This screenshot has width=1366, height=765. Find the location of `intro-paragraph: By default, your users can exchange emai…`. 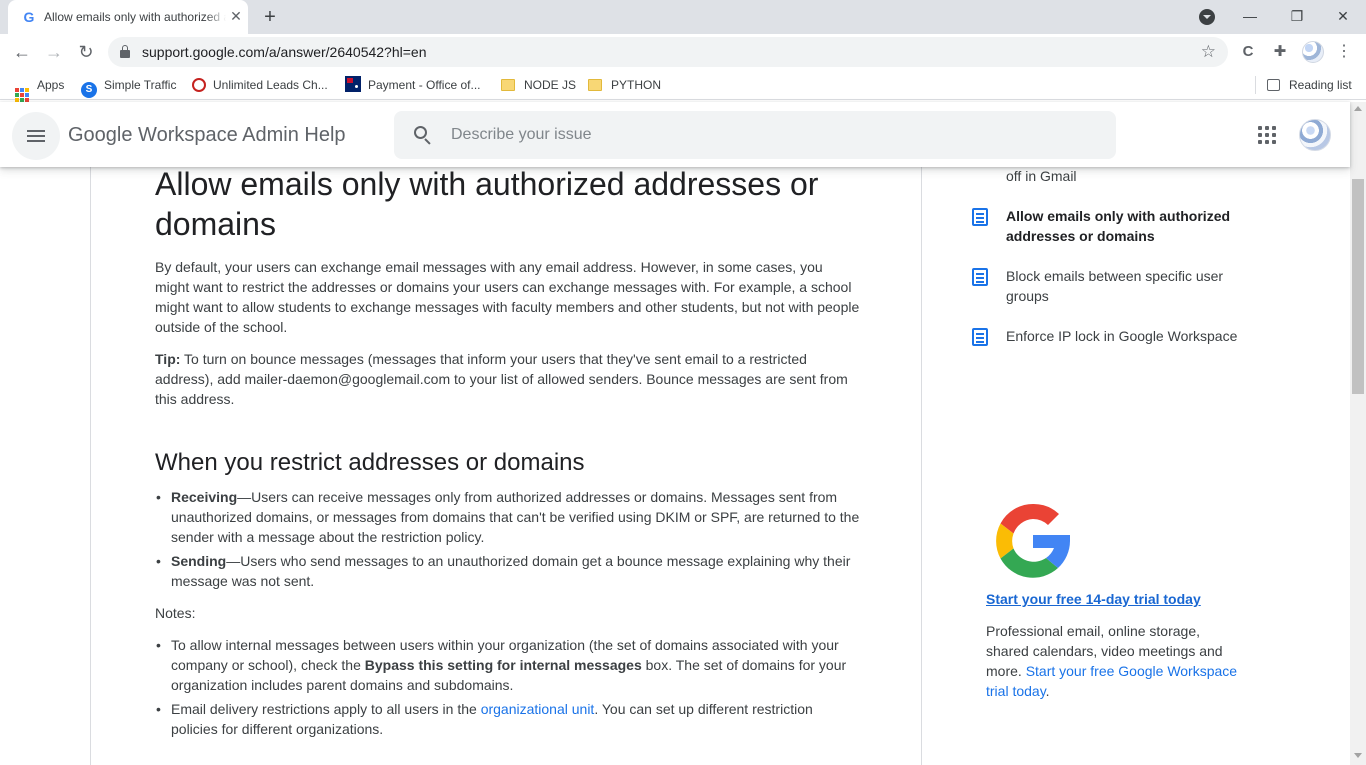

intro-paragraph: By default, your users can exchange emai… is located at coordinates (507, 297).